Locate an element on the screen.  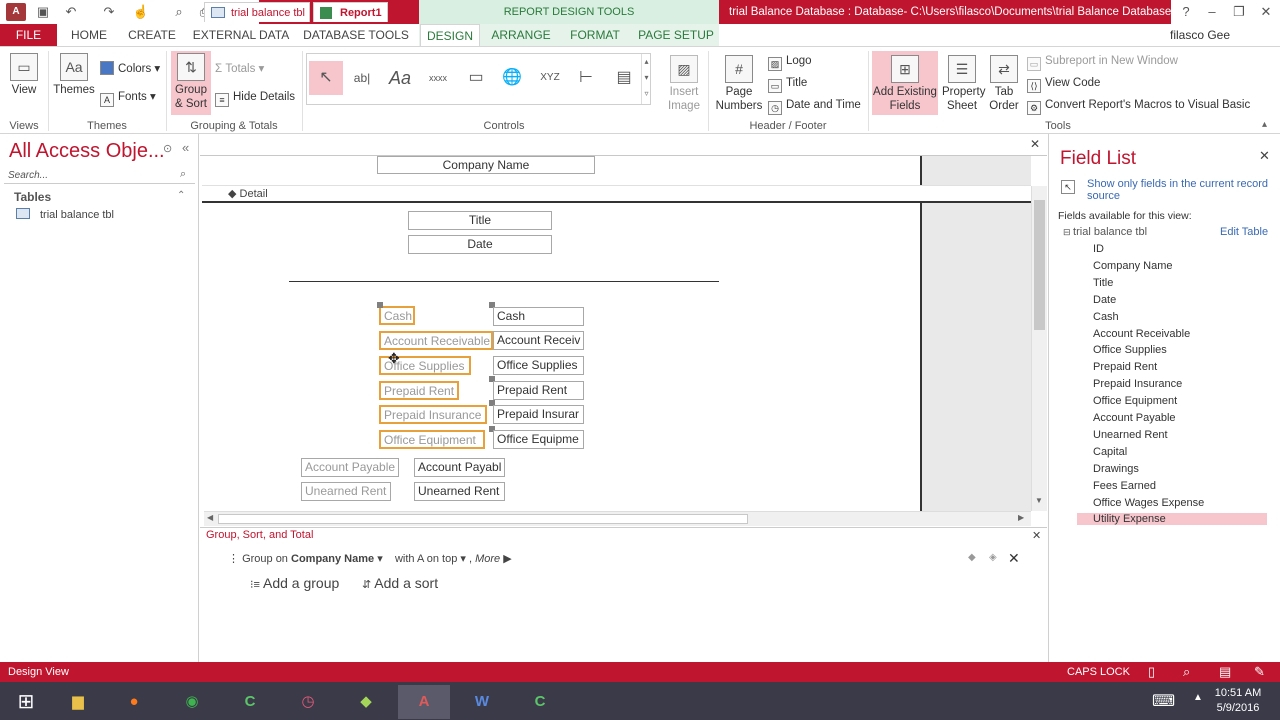
tab-format: FORMAT is located at coordinates (595, 35).